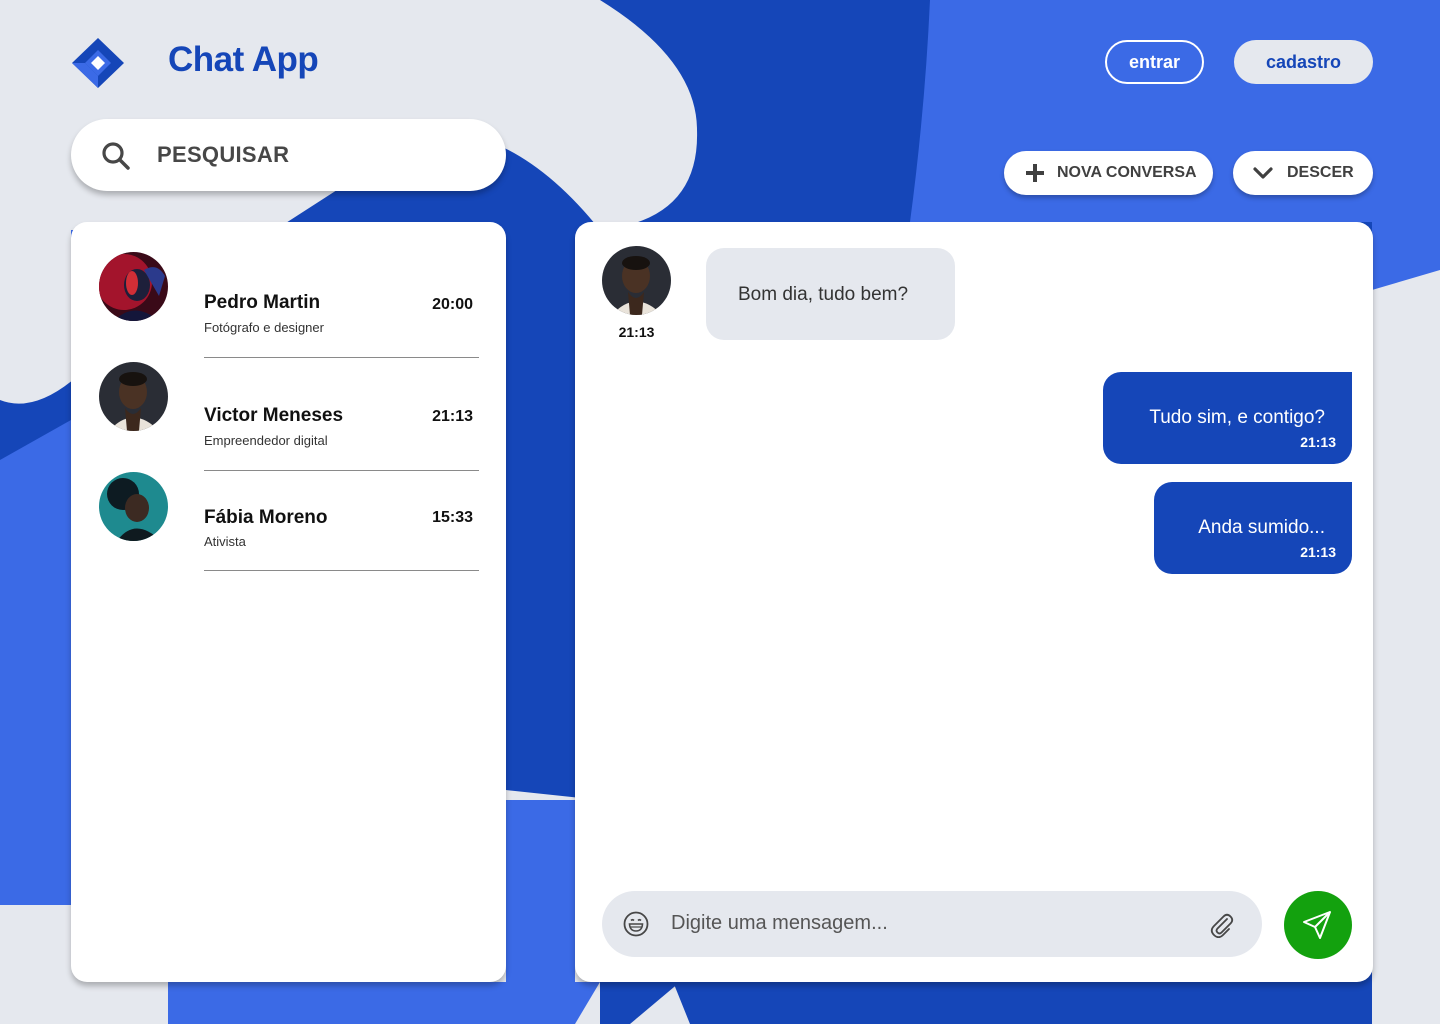 The image size is (1440, 1024). I want to click on contact-item: Fábia Moreno Ativista 15:33, so click(288, 522).